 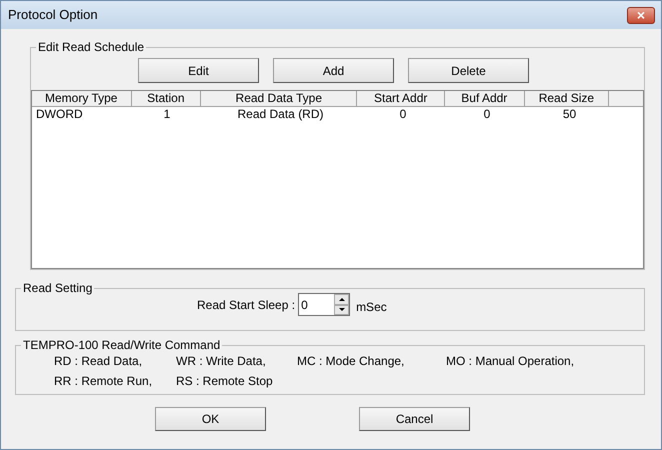 What do you see at coordinates (510, 361) in the screenshot?
I see `command-text: MO : Manual Operation,` at bounding box center [510, 361].